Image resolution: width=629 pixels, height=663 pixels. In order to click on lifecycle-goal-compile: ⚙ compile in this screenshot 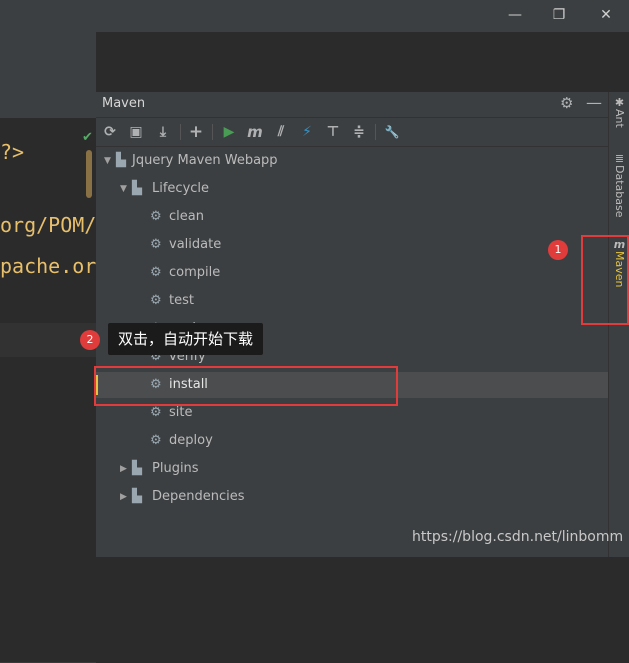, I will do `click(352, 273)`.